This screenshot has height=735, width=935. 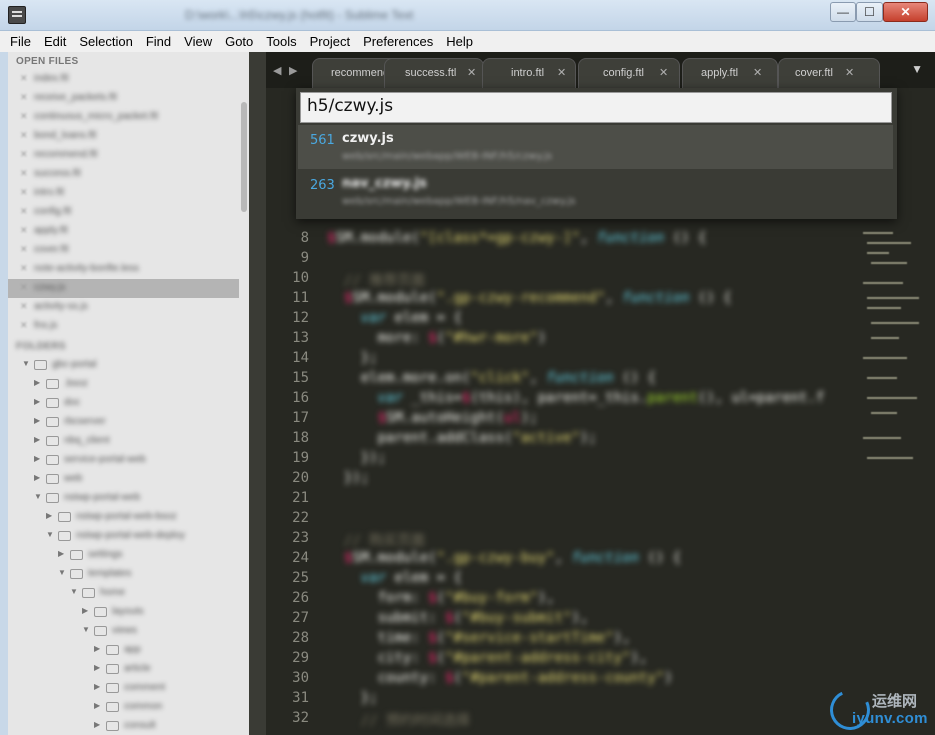 I want to click on open-file-item: ✕ apply.ftl, so click(x=123, y=231).